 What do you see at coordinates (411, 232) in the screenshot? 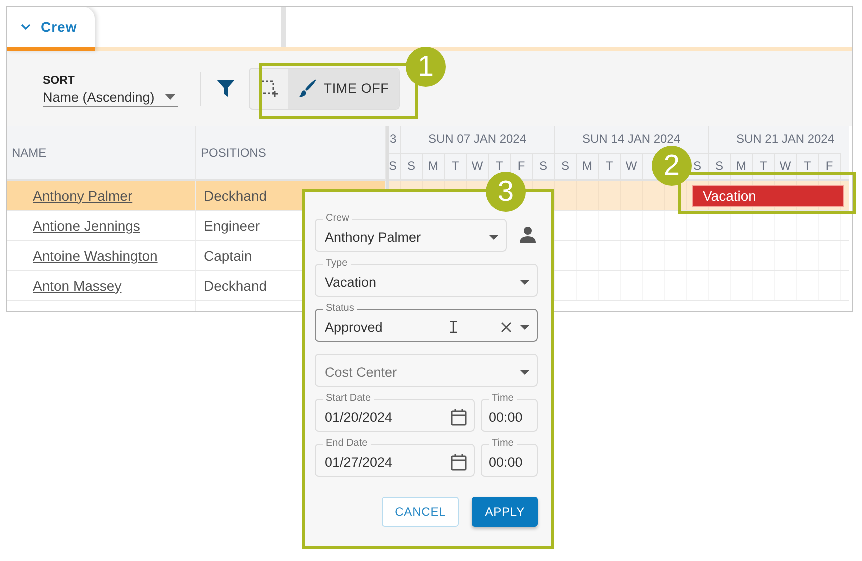
I see `dropdown-field: Crew Anthony Palmer` at bounding box center [411, 232].